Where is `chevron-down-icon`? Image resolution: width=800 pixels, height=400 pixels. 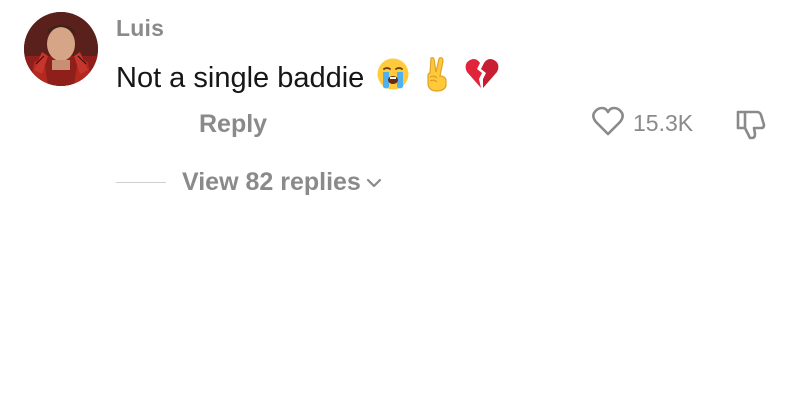 chevron-down-icon is located at coordinates (374, 185).